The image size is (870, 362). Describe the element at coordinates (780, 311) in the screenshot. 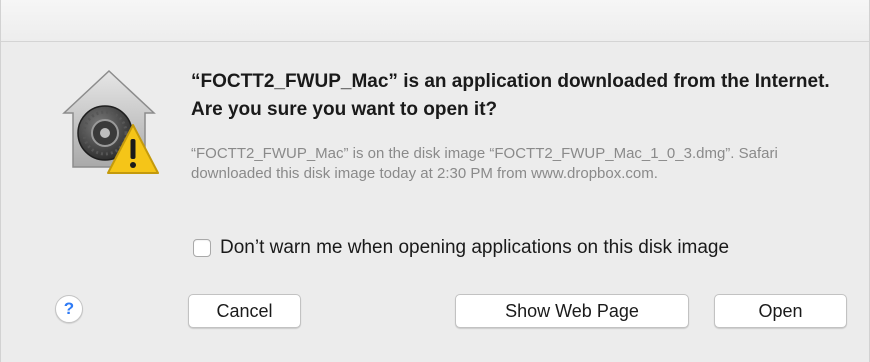

I see `open-button: Open` at that location.